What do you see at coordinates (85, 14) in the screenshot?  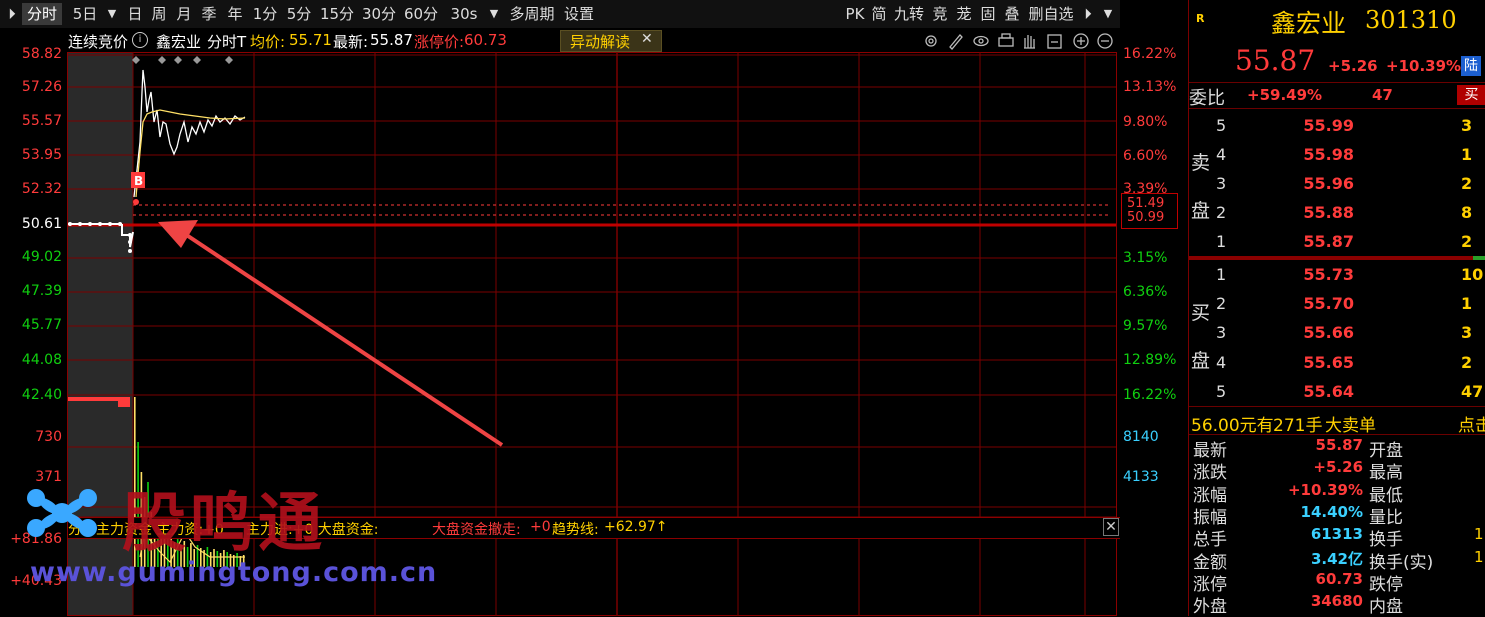 I see `tab-5day: 5日` at bounding box center [85, 14].